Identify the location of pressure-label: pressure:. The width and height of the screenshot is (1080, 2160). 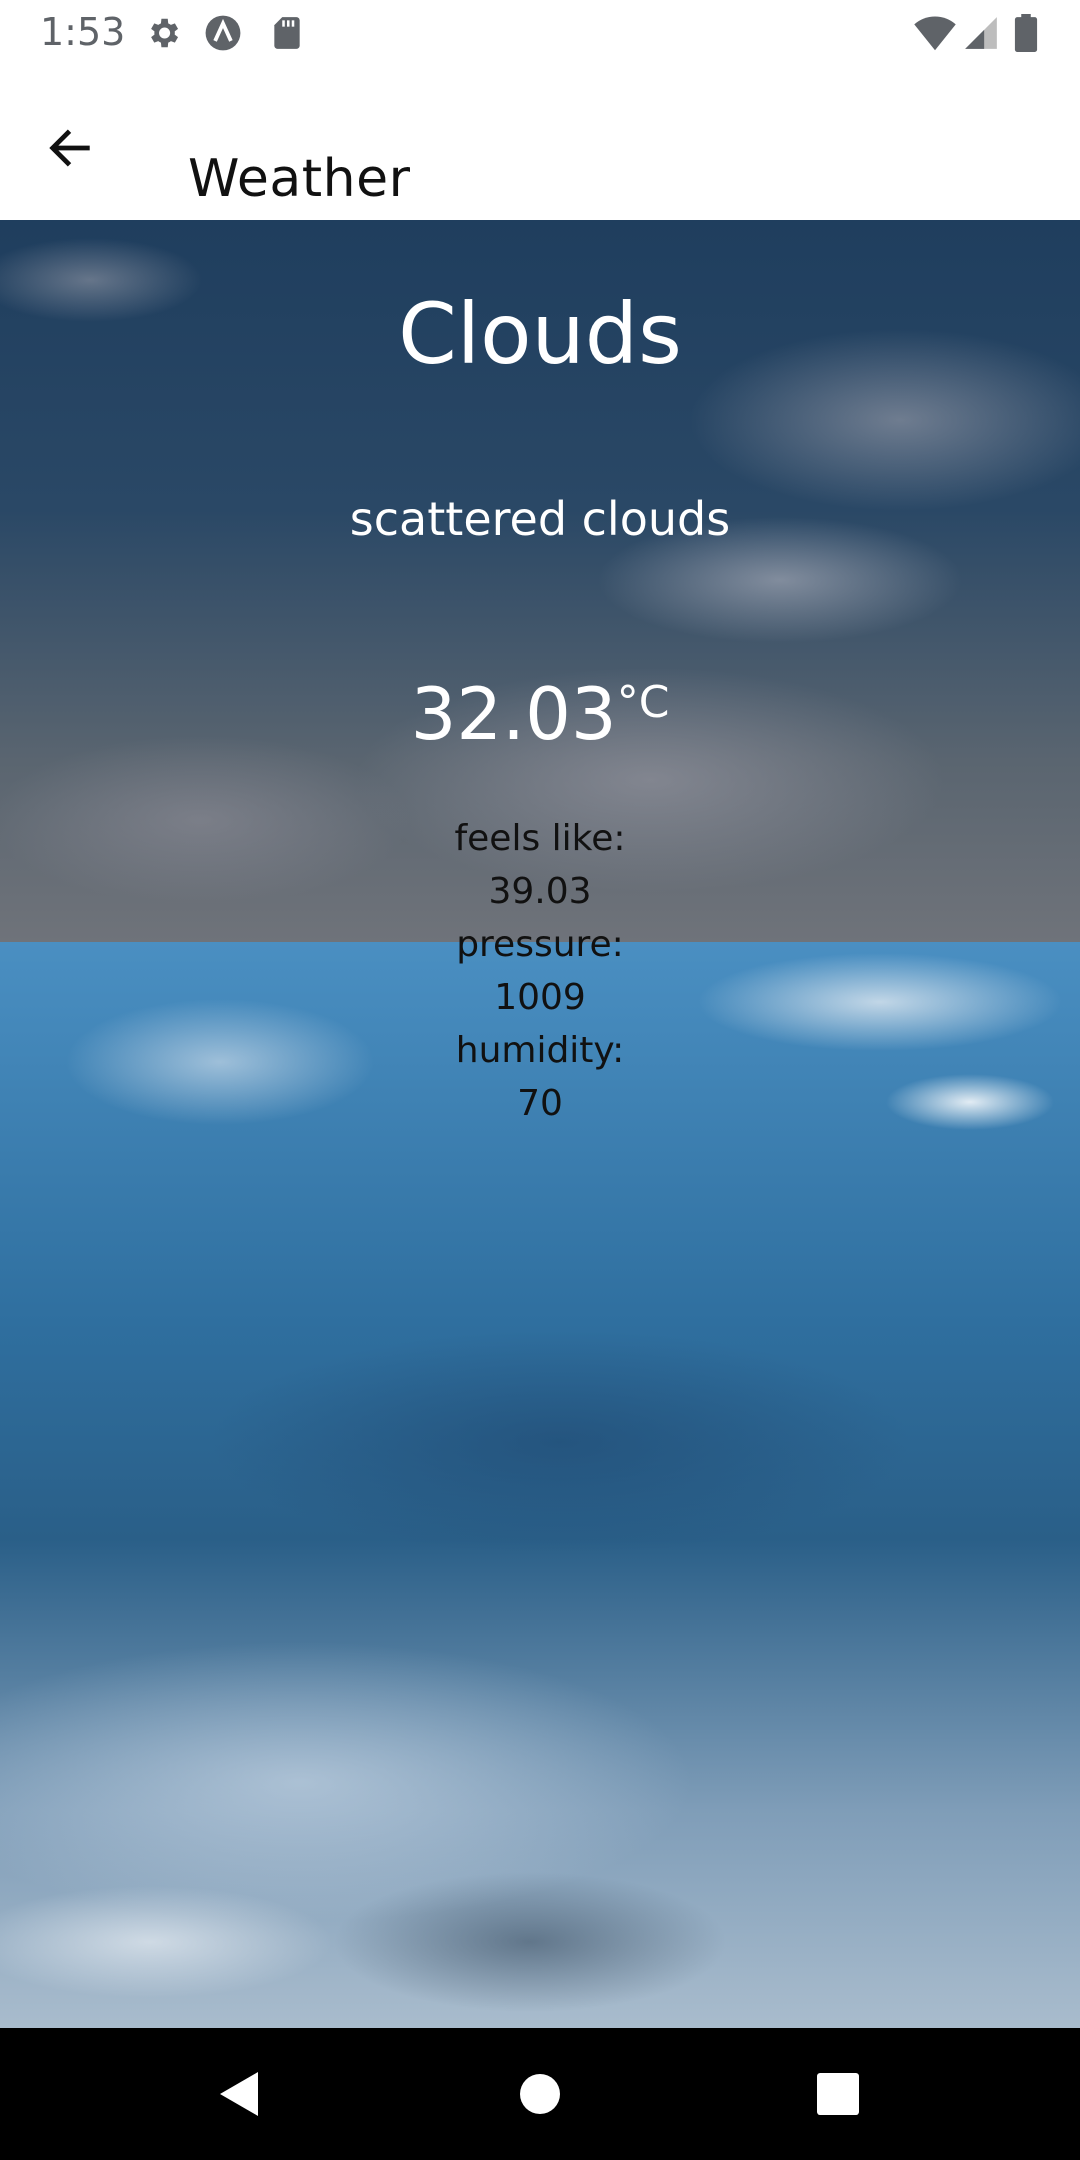
(540, 944).